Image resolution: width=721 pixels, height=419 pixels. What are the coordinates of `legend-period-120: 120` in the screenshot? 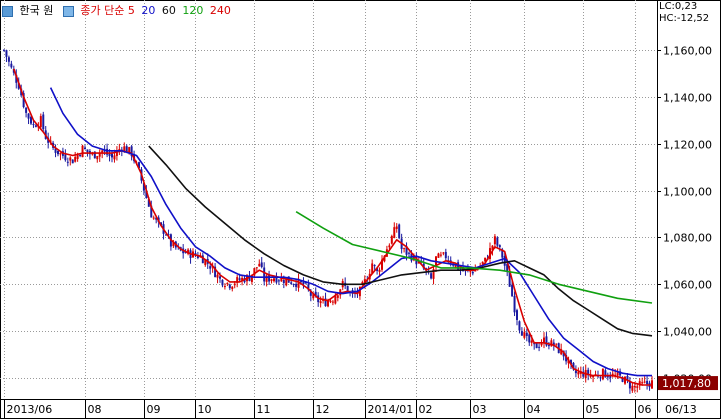 It's located at (193, 10).